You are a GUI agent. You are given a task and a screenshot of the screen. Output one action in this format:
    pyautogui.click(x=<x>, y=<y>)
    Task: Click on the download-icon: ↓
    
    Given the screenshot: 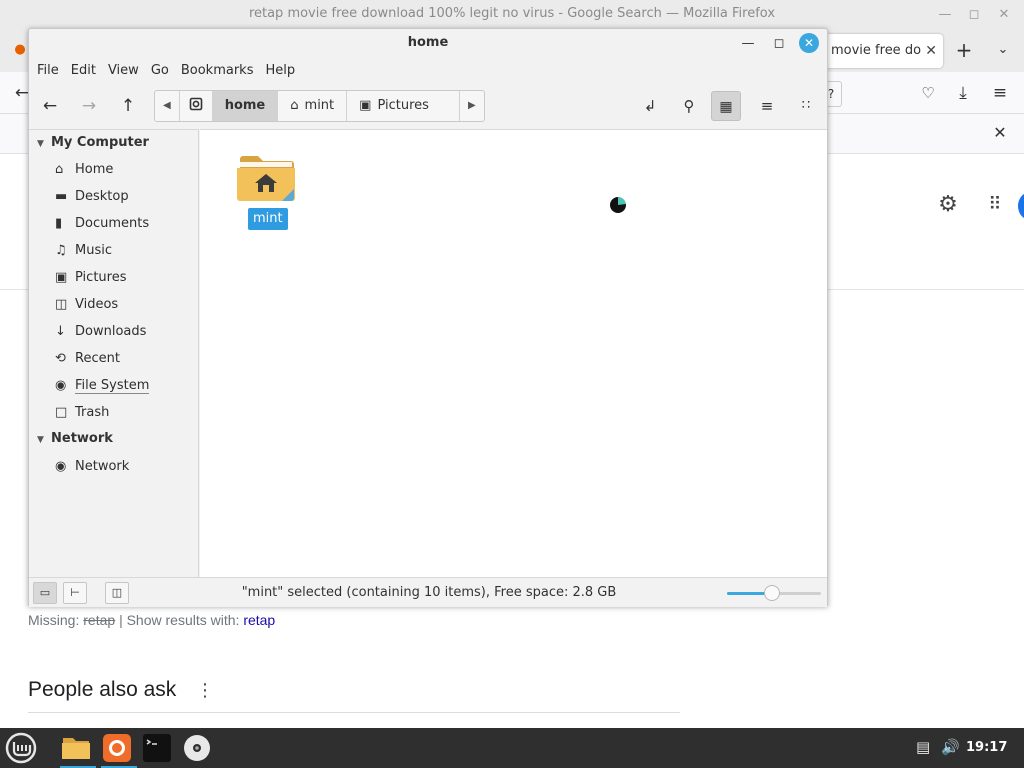 What is the action you would take?
    pyautogui.click(x=60, y=331)
    